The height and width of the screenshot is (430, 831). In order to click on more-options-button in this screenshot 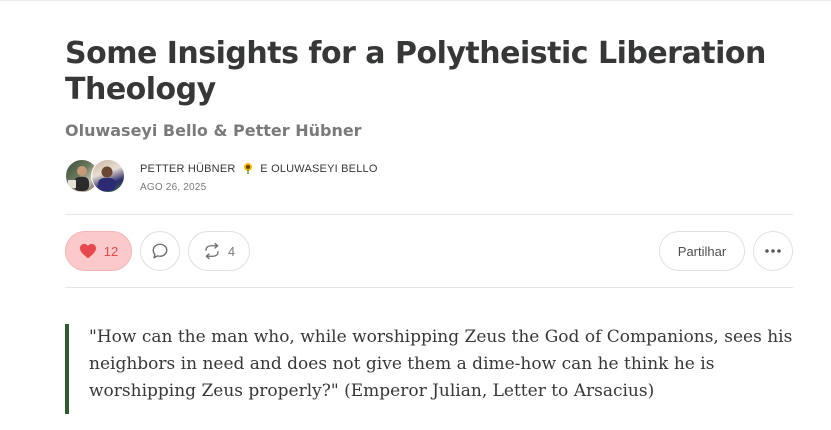, I will do `click(773, 251)`.